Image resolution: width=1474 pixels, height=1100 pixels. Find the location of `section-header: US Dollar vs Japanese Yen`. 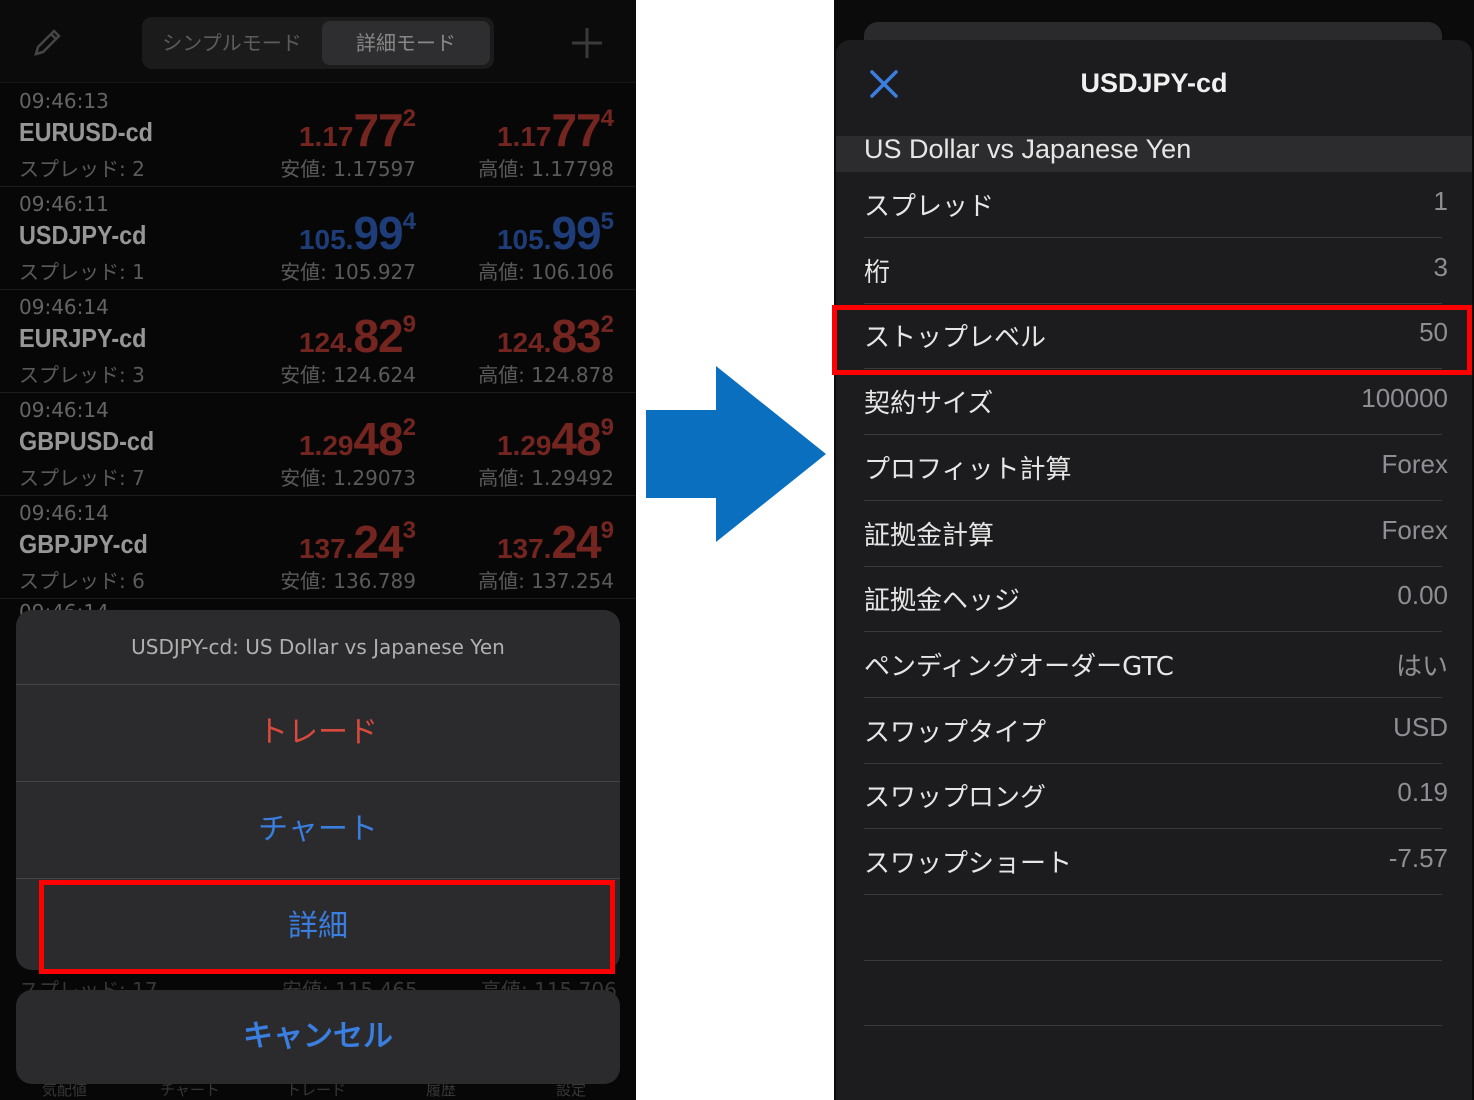

section-header: US Dollar vs Japanese Yen is located at coordinates (1154, 153).